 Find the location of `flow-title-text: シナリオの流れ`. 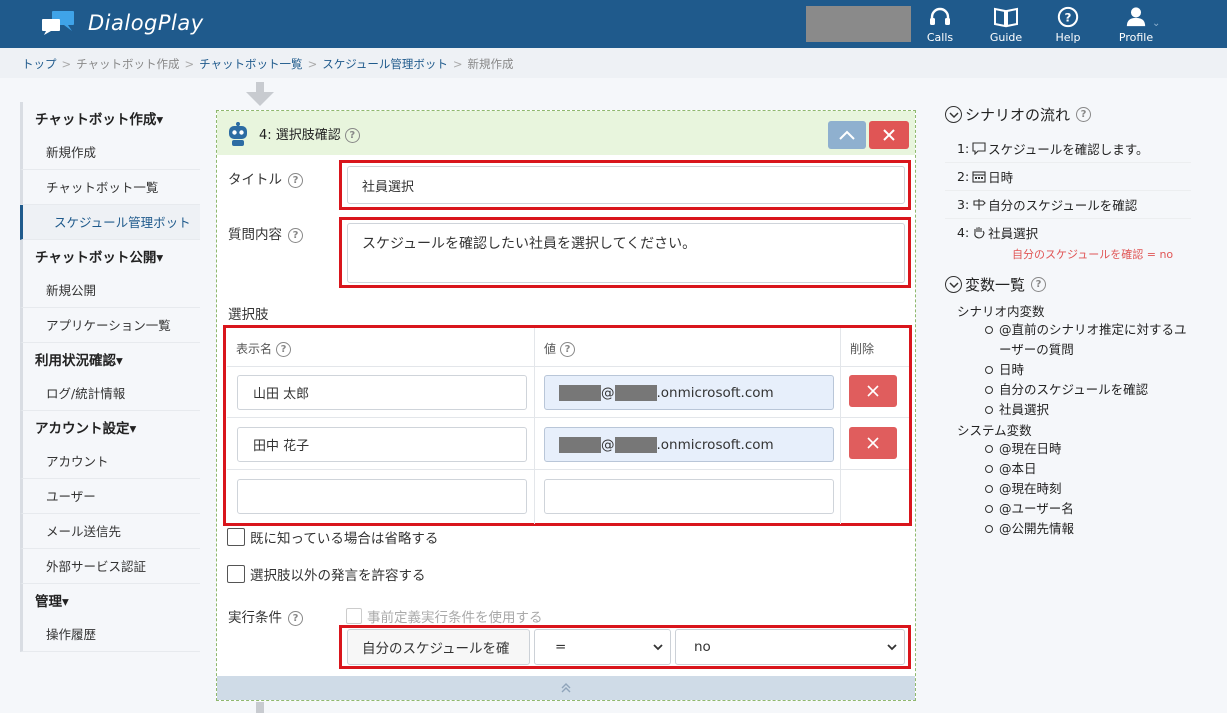

flow-title-text: シナリオの流れ is located at coordinates (1018, 115).